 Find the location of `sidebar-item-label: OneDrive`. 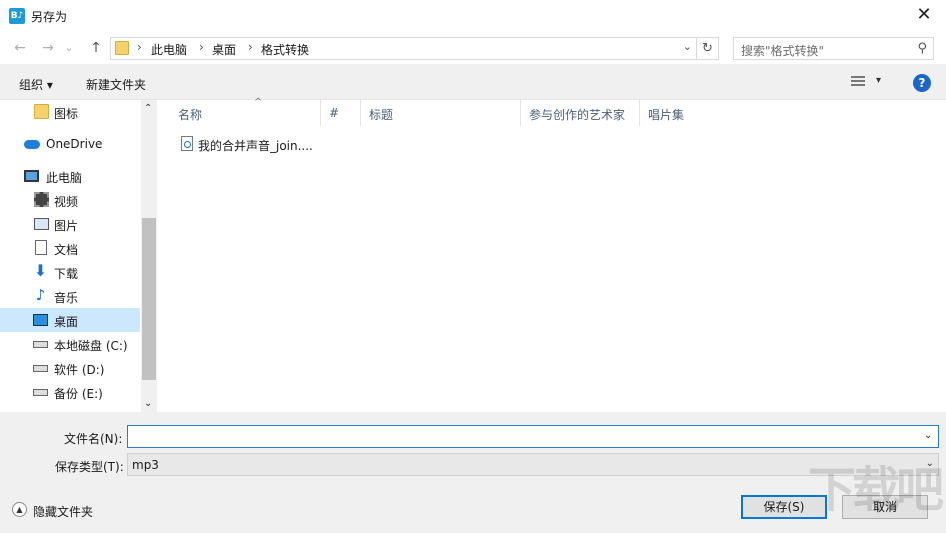

sidebar-item-label: OneDrive is located at coordinates (74, 144).